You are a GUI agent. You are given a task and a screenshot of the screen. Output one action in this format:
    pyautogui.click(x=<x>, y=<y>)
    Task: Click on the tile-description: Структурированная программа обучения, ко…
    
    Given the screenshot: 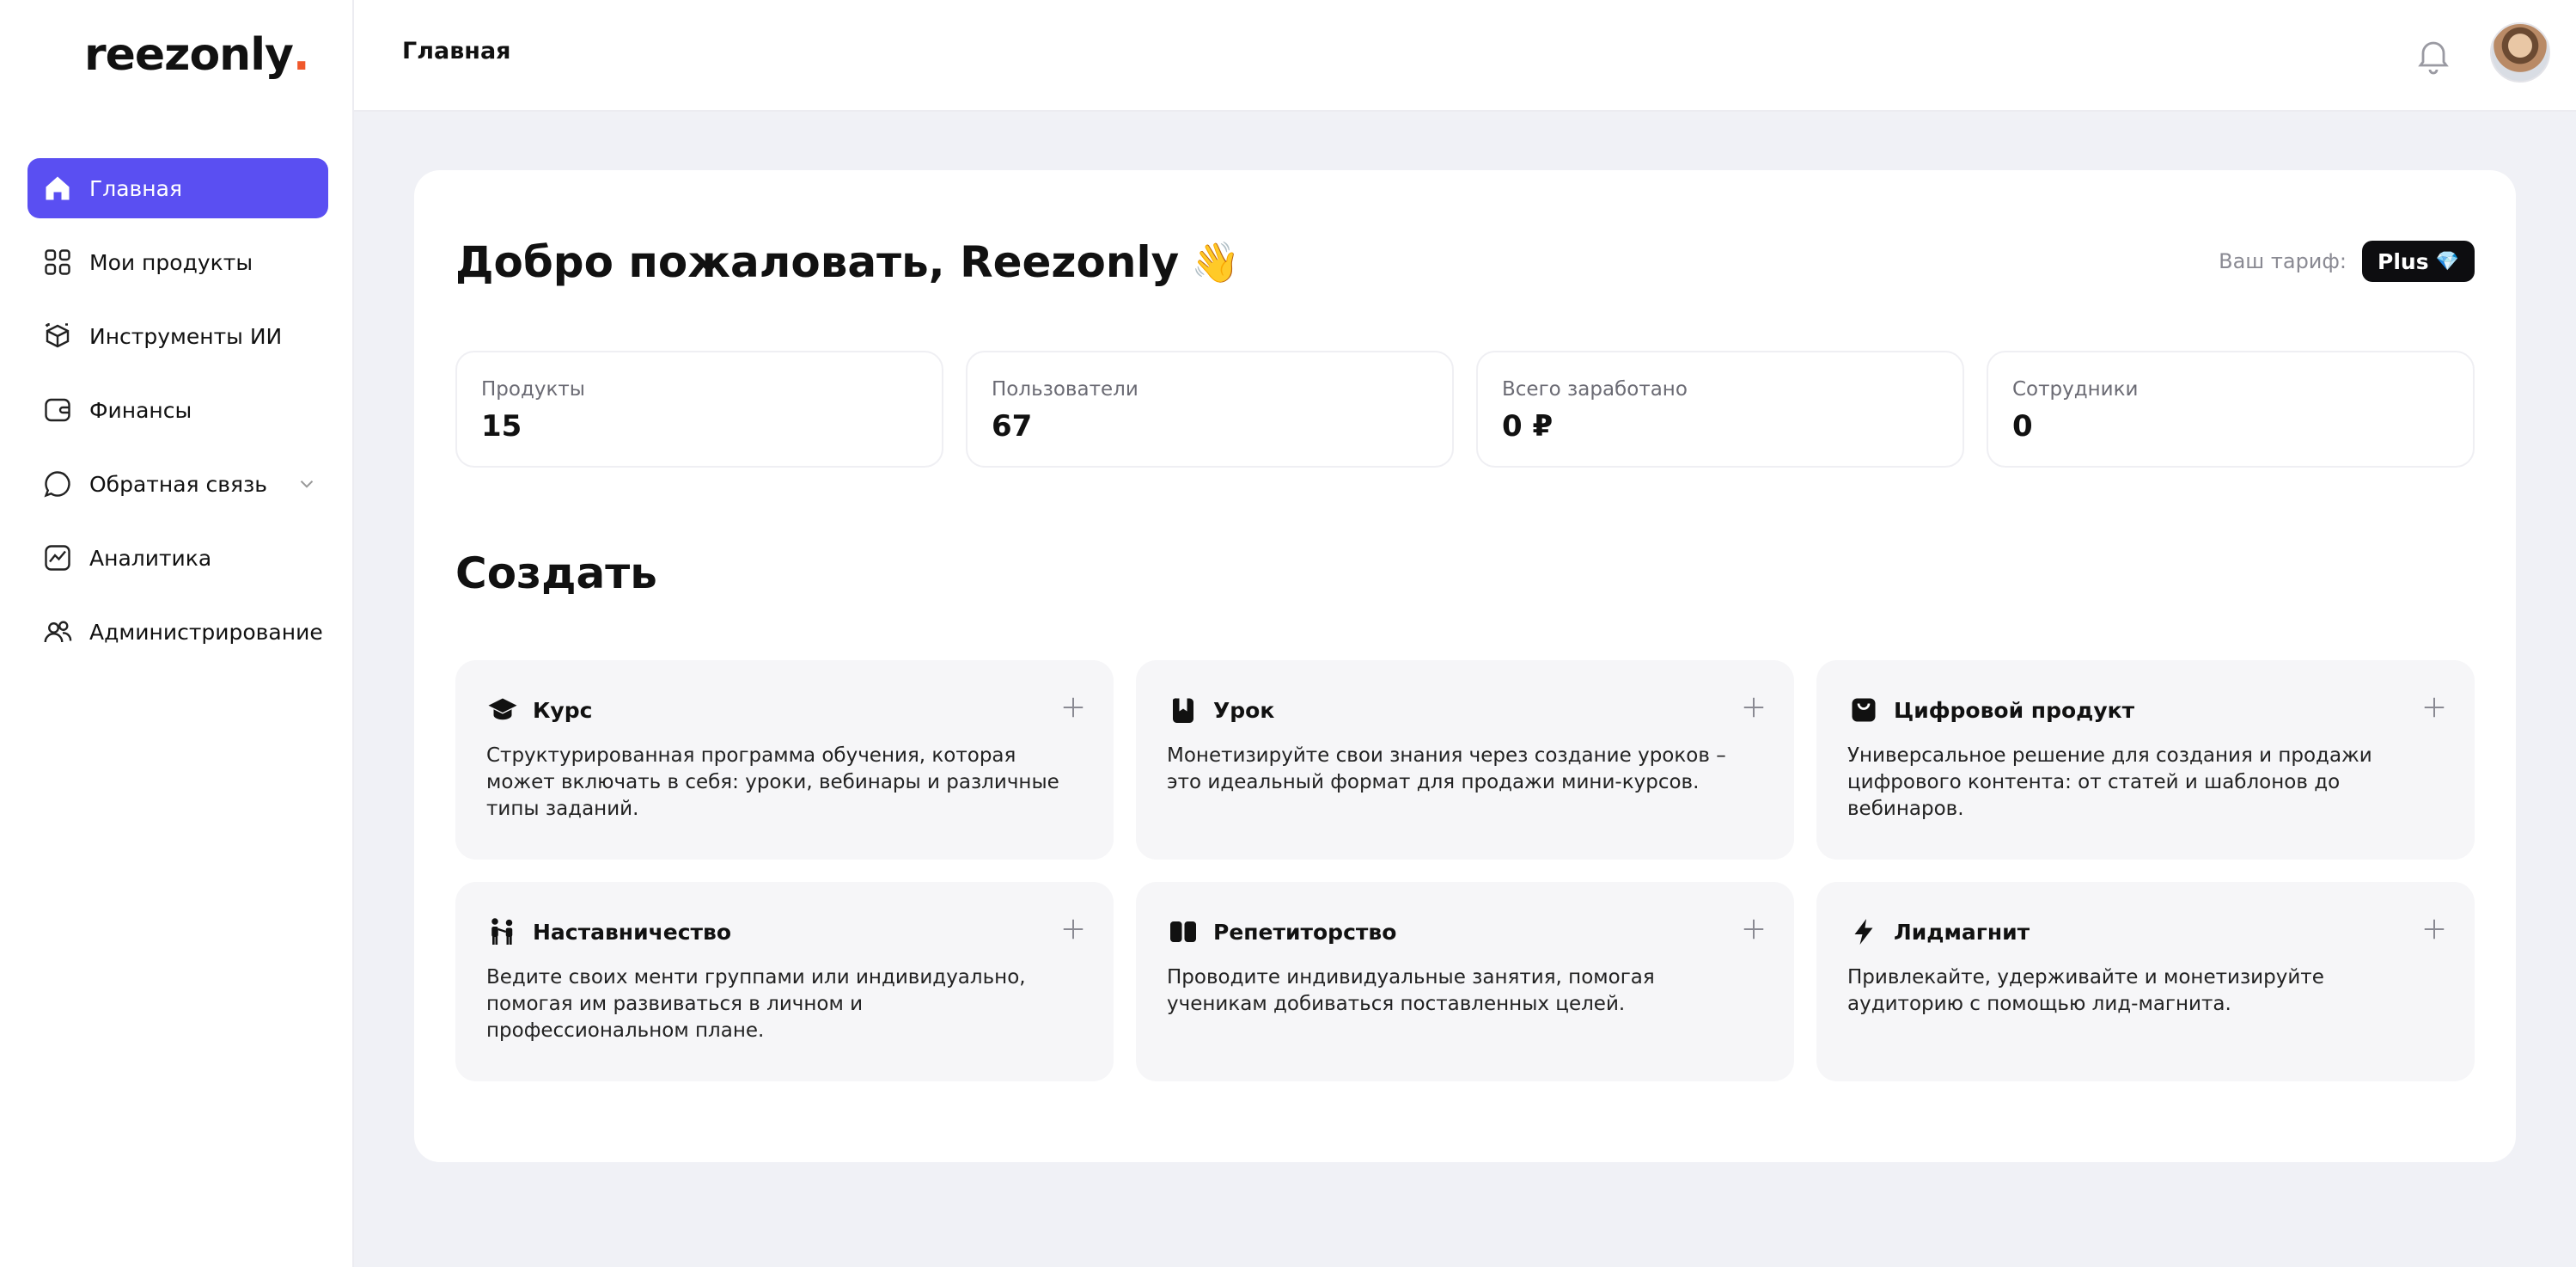 What is the action you would take?
    pyautogui.click(x=772, y=782)
    